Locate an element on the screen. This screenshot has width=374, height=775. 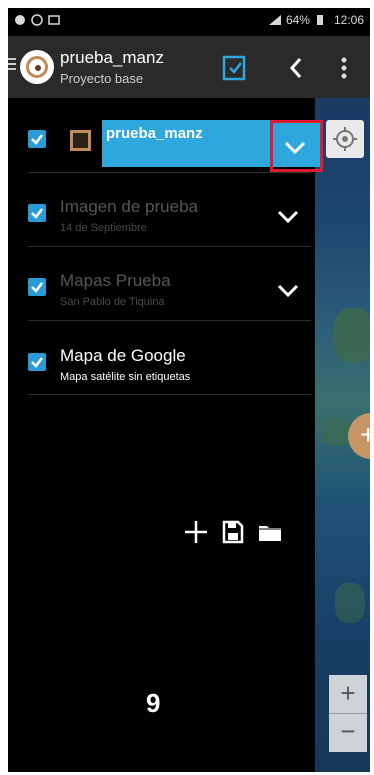
back-chevron-icon is located at coordinates (297, 68).